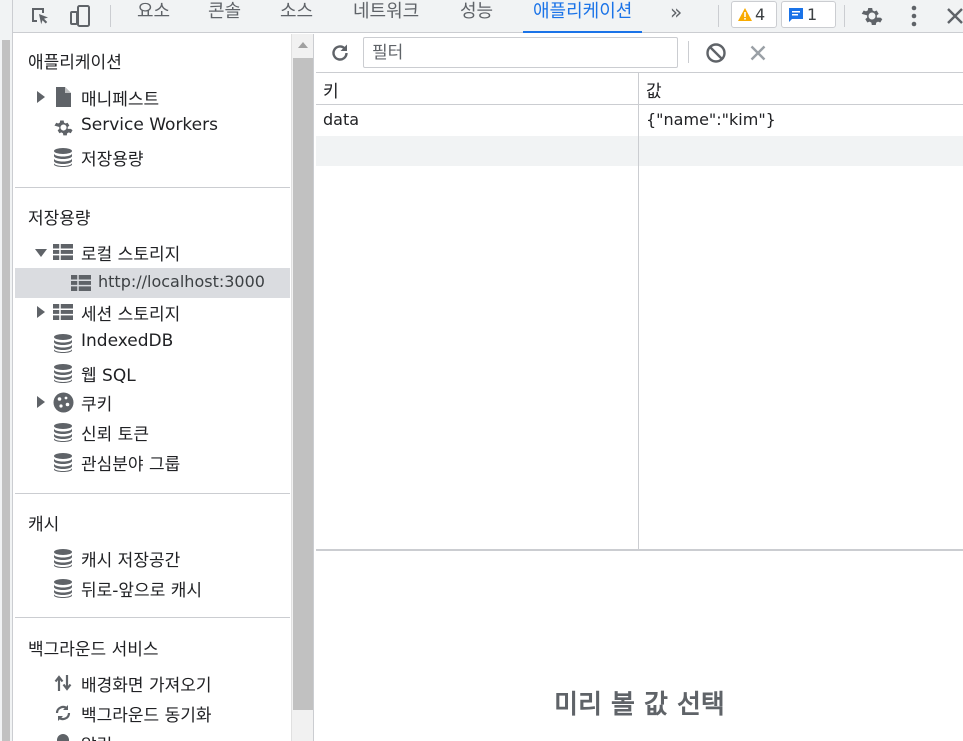  I want to click on sidebar-item-local-storage: 로컬 스토리지, so click(152, 252).